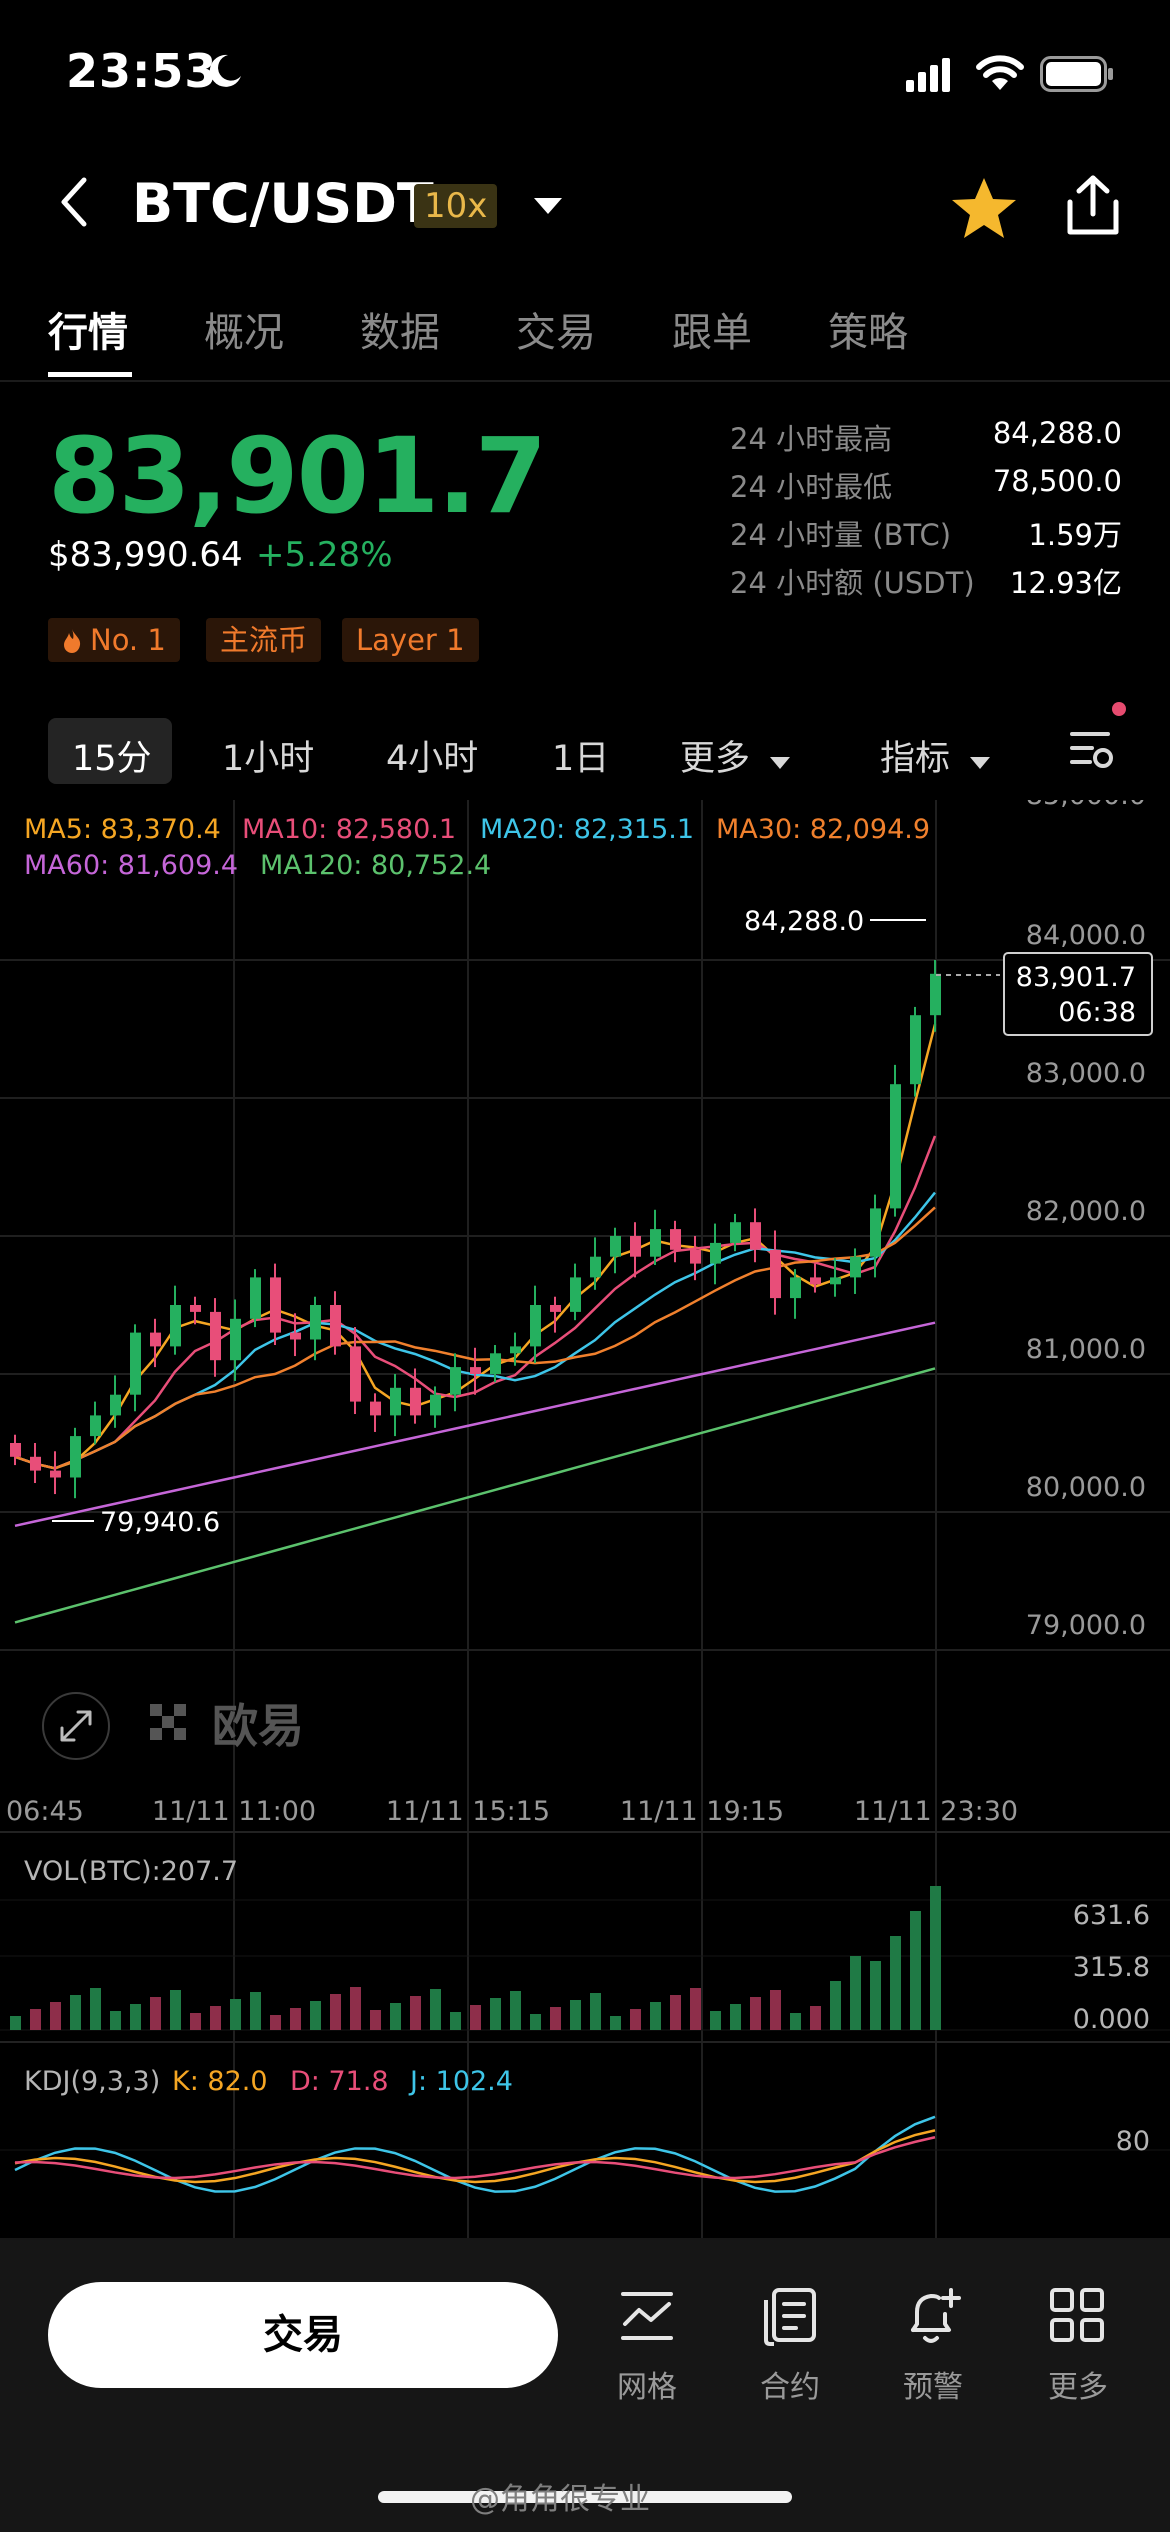 The width and height of the screenshot is (1170, 2532). Describe the element at coordinates (410, 640) in the screenshot. I see `tag-layer1: Layer 1` at that location.